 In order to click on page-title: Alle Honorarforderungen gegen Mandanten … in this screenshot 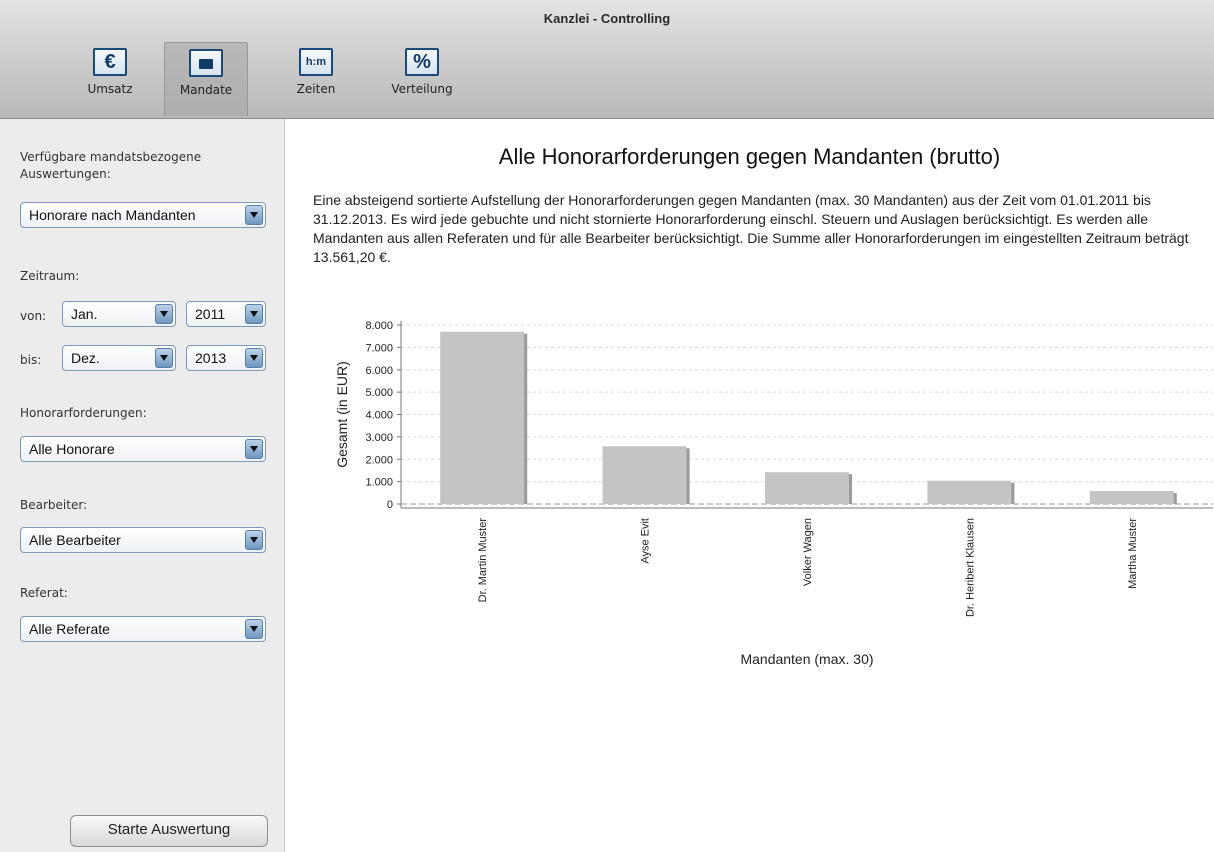, I will do `click(749, 156)`.